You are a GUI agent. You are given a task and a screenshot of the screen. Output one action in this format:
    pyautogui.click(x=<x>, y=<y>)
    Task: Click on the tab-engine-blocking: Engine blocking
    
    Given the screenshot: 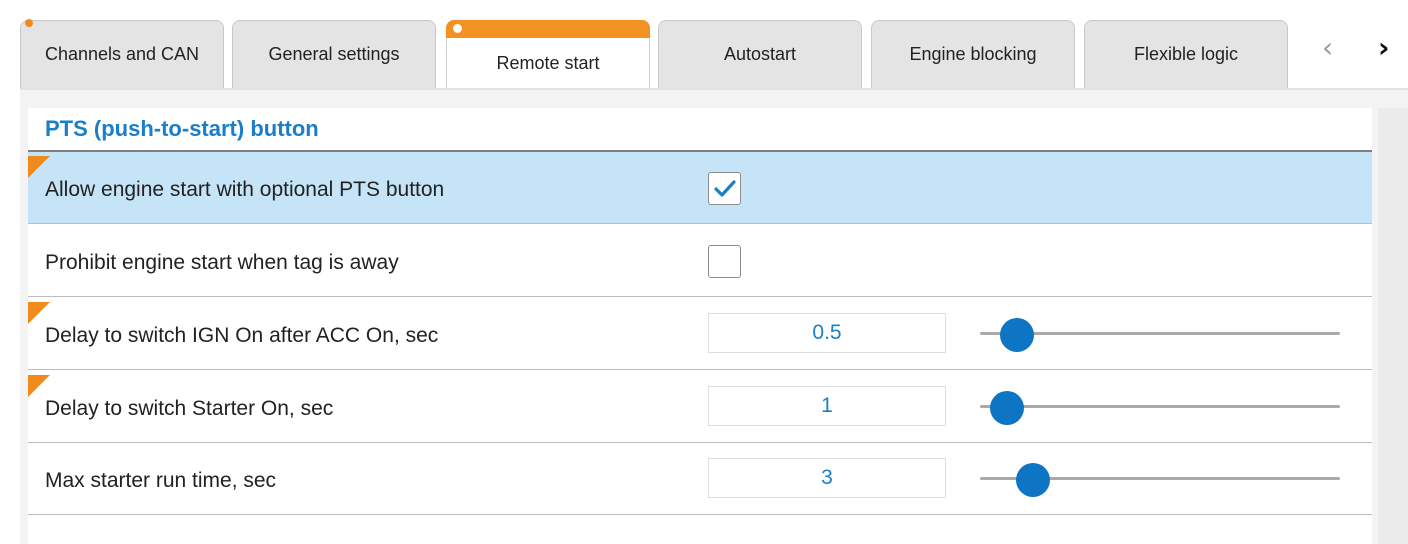 What is the action you would take?
    pyautogui.click(x=973, y=54)
    